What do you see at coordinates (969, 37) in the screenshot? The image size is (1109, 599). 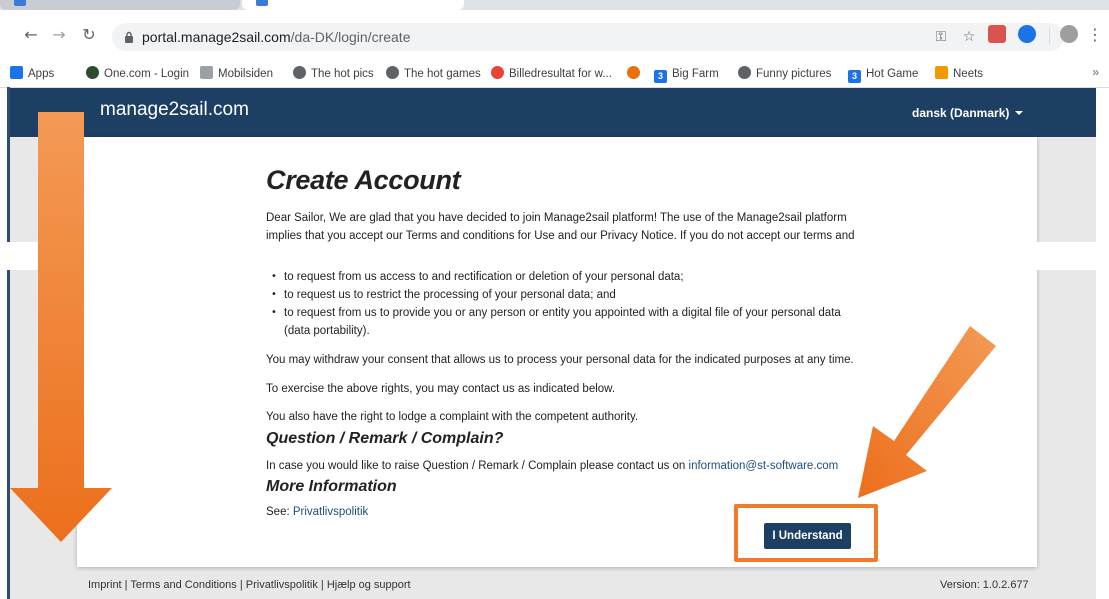 I see `star-icon: ☆` at bounding box center [969, 37].